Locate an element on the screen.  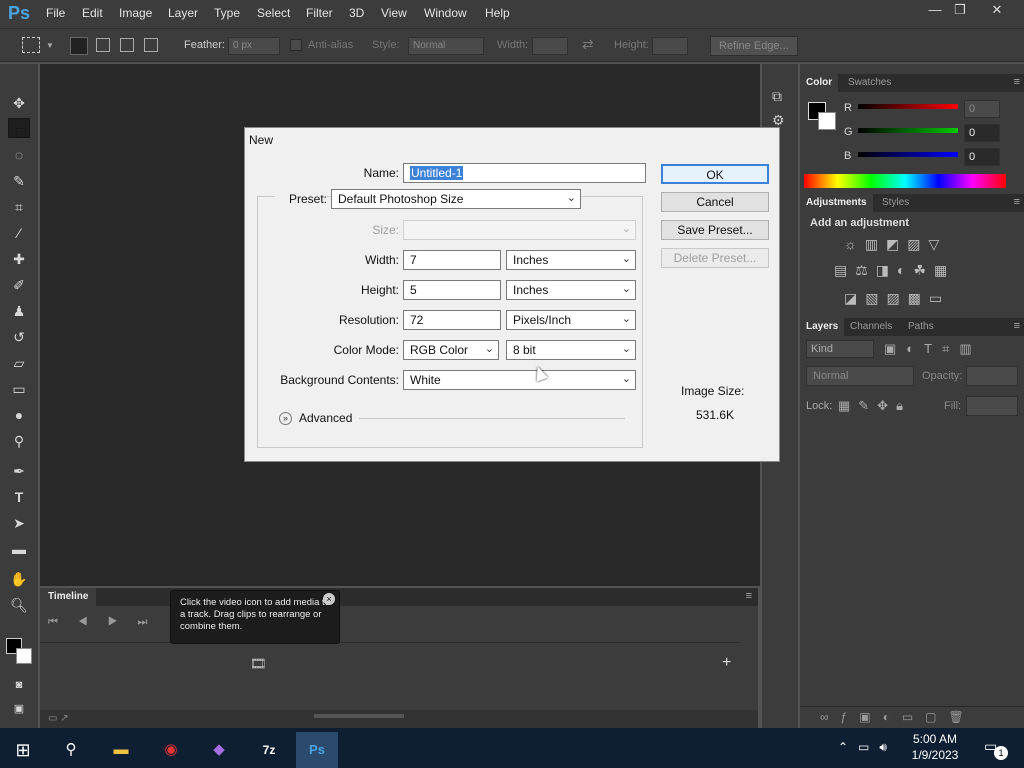
type-tool-icon: T is located at coordinates (19, 497).